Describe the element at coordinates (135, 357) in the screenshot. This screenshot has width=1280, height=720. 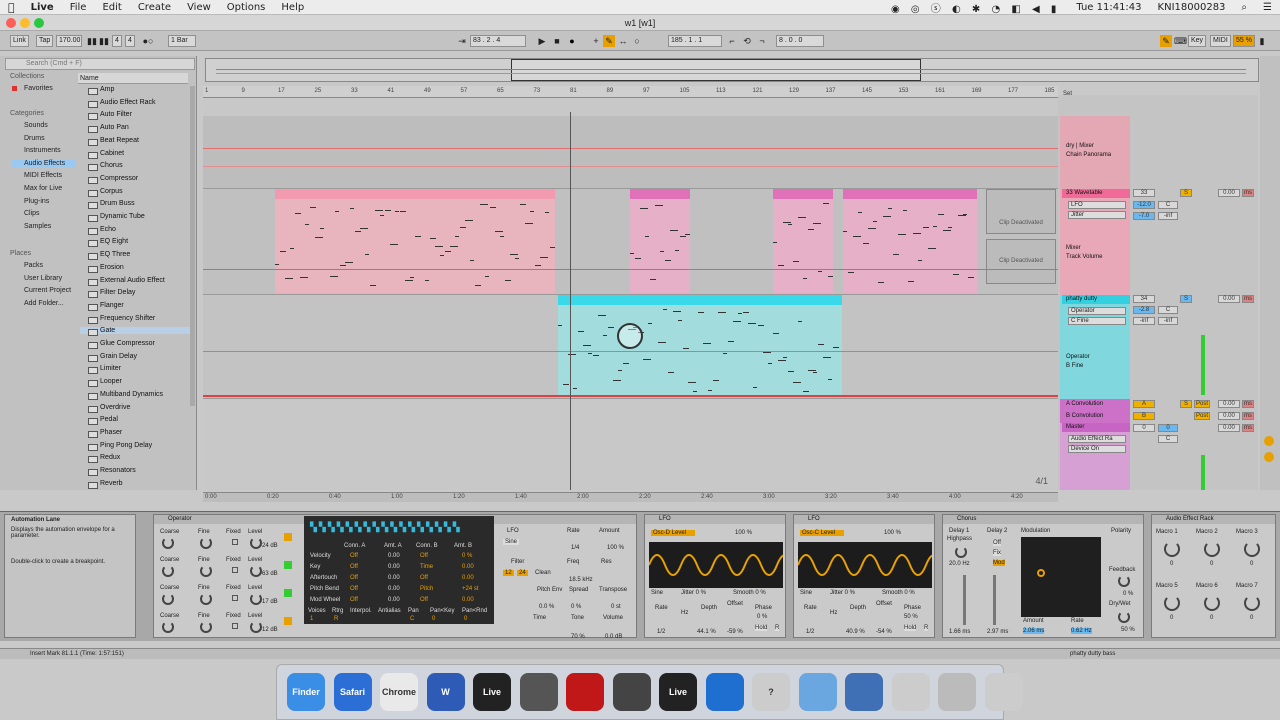
I see `browser-item: Grain Delay` at that location.